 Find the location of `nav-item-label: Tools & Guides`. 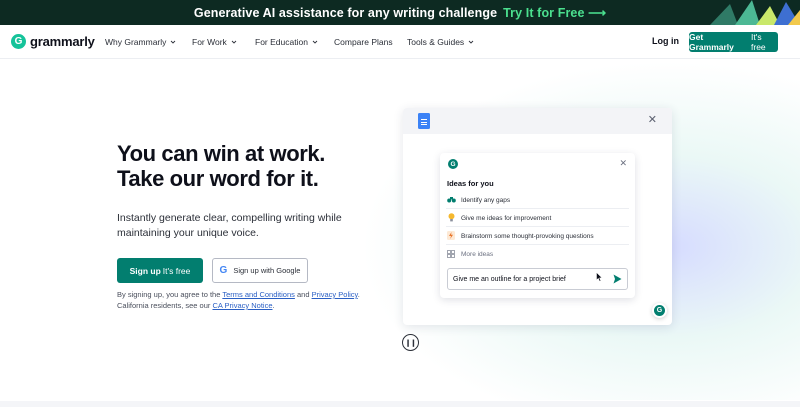

nav-item-label: Tools & Guides is located at coordinates (436, 42).